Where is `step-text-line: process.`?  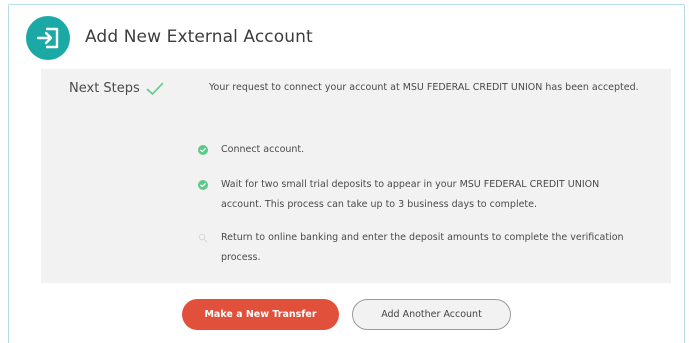
step-text-line: process. is located at coordinates (241, 257).